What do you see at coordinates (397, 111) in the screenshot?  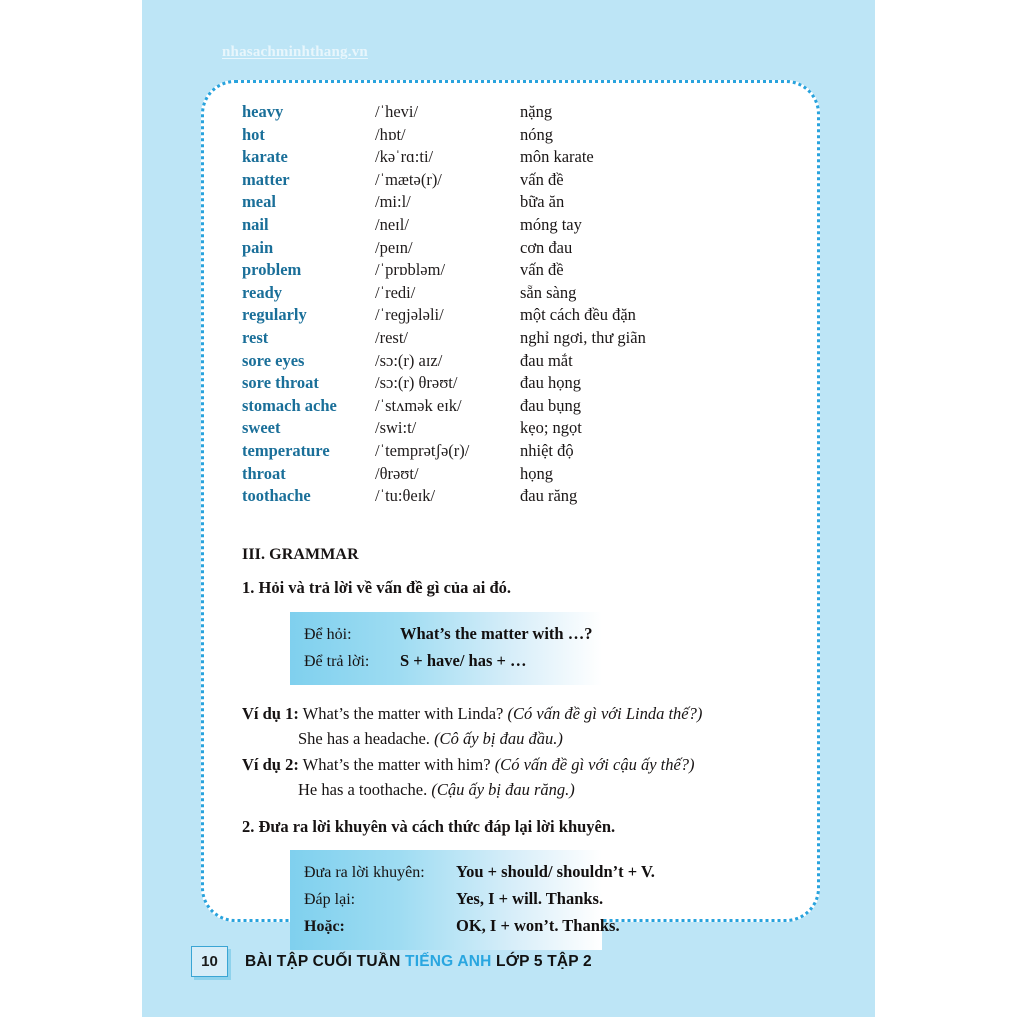 I see `vocab-ipa: /ˈhevi/` at bounding box center [397, 111].